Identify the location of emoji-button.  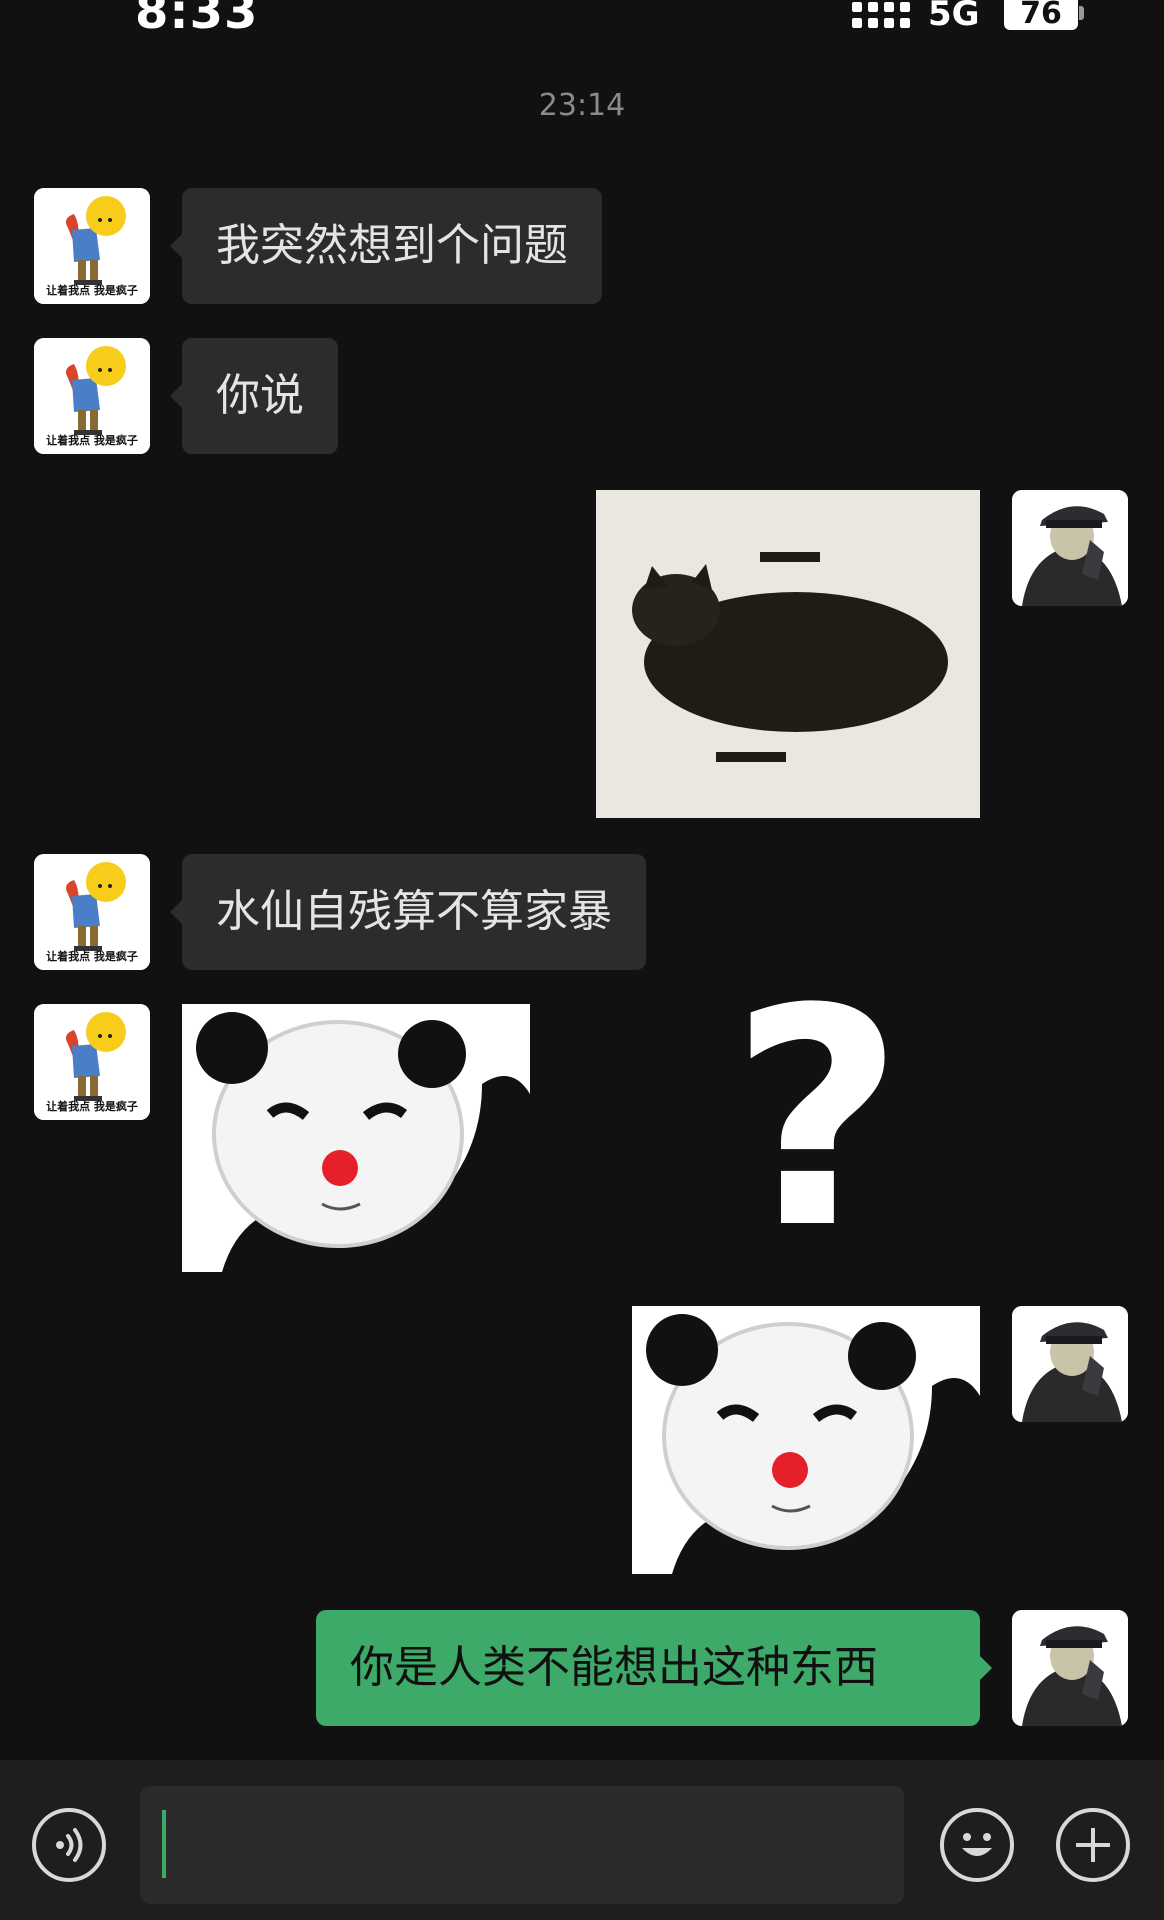
(977, 1845).